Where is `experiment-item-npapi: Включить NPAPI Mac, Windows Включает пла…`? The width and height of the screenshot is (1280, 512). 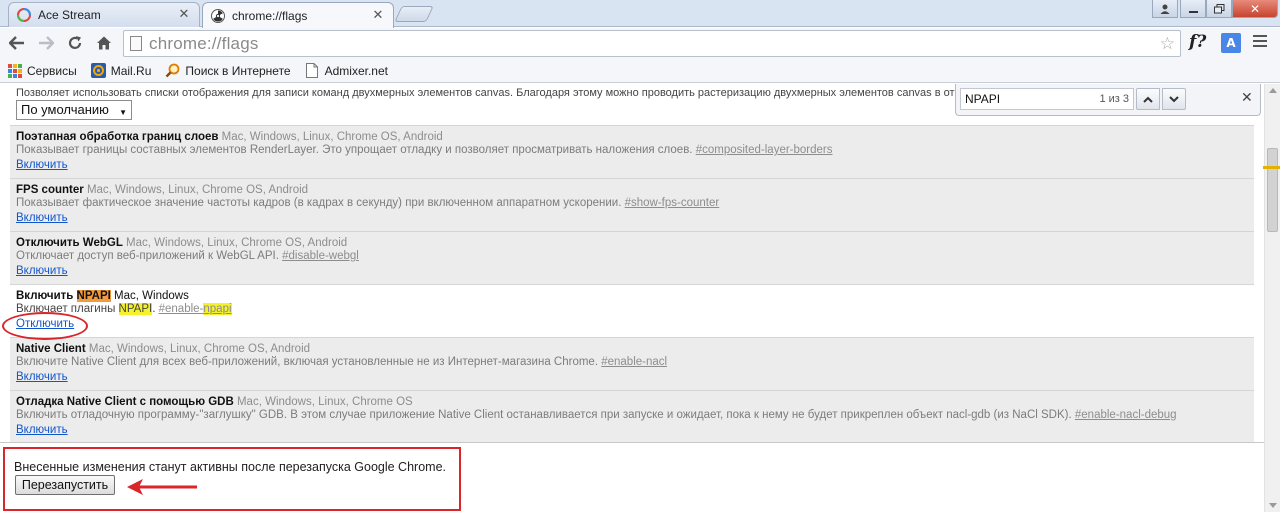 experiment-item-npapi: Включить NPAPI Mac, Windows Включает пла… is located at coordinates (632, 310).